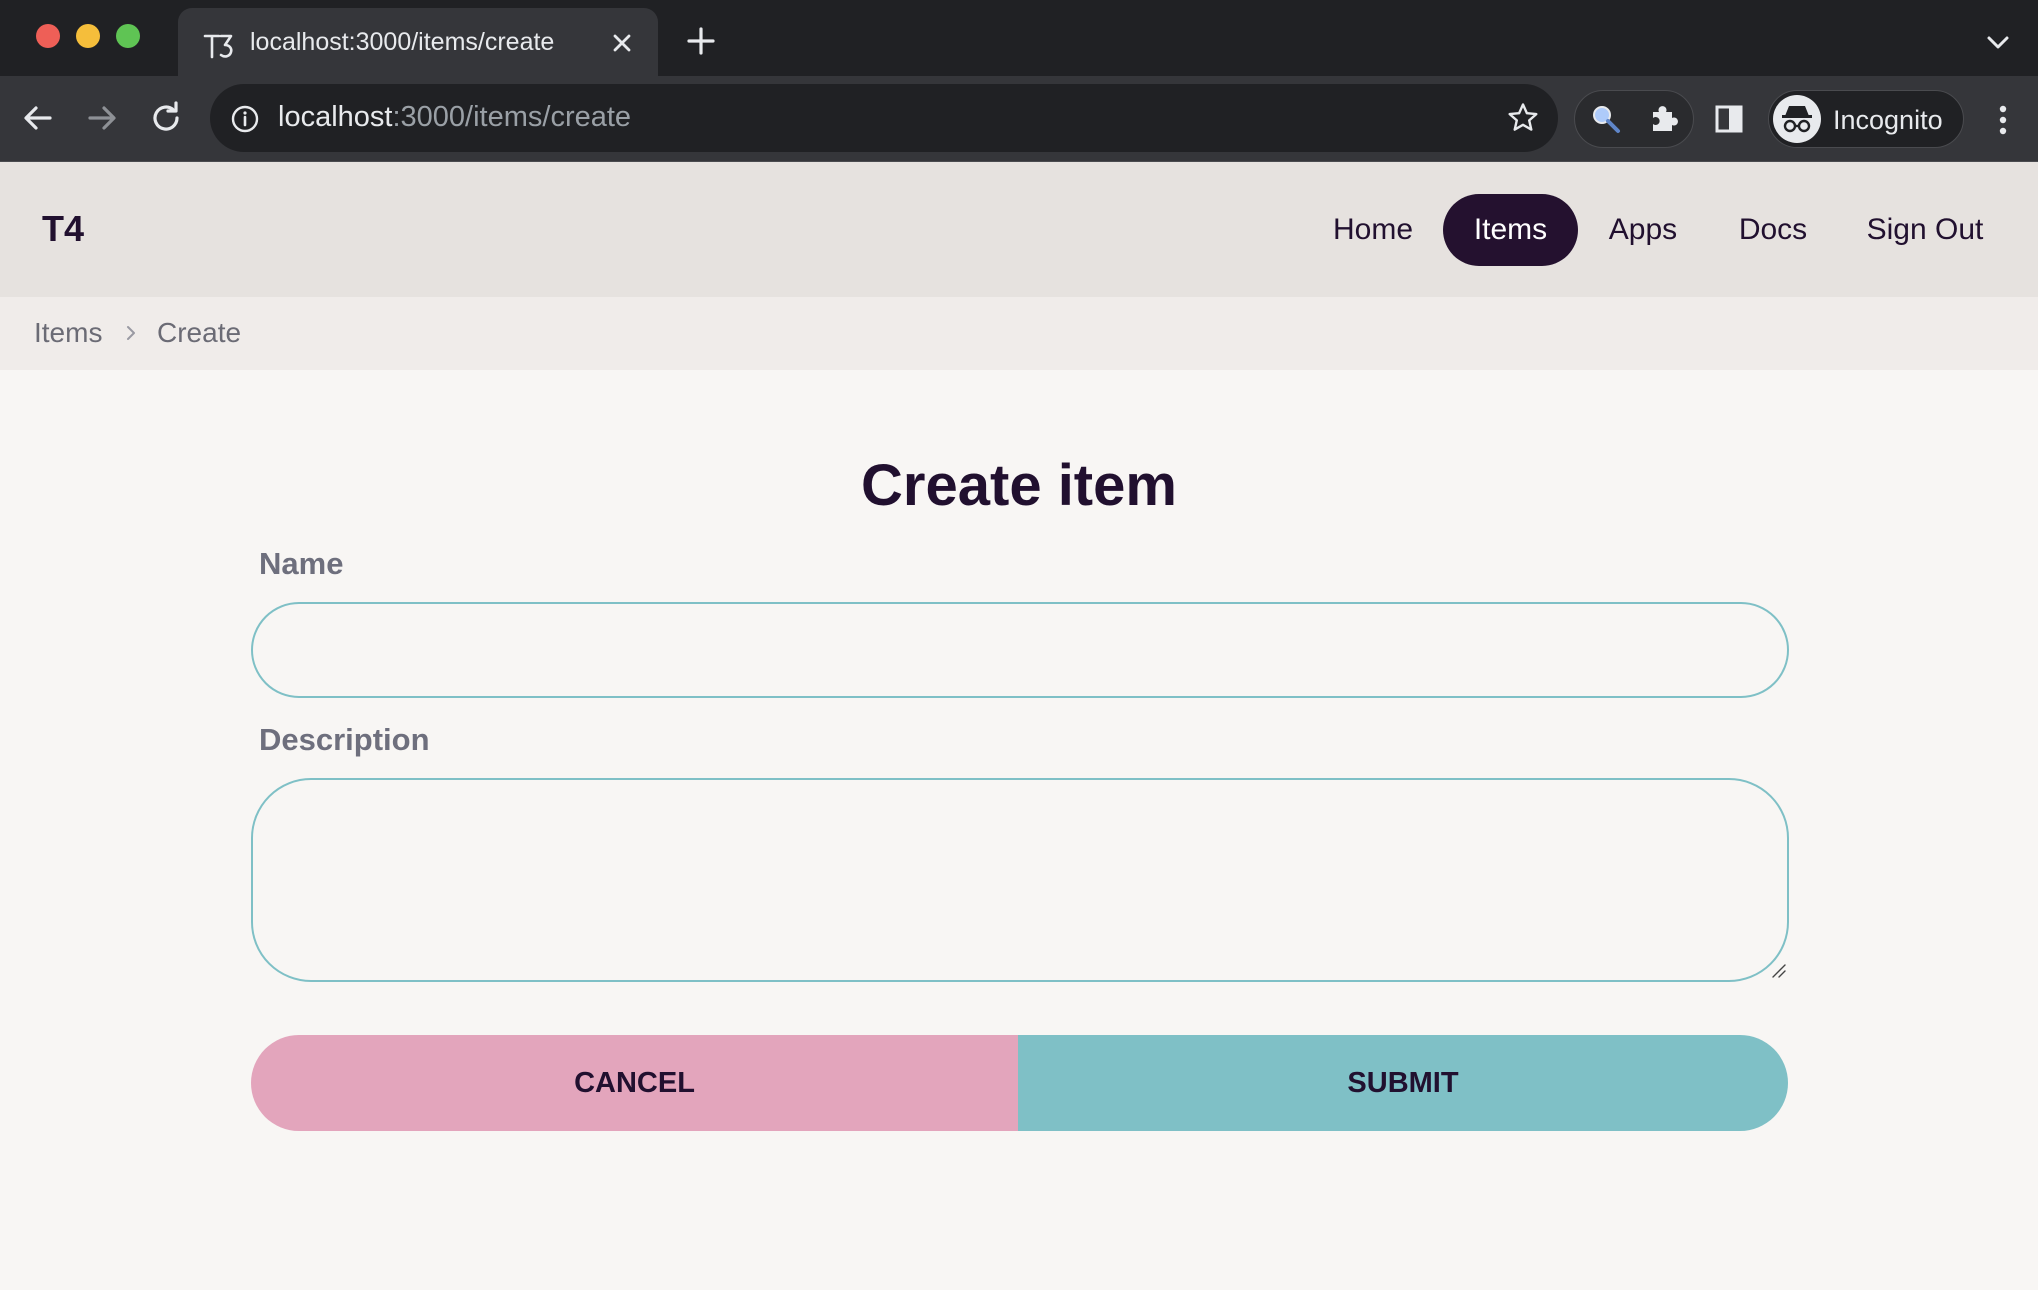 The height and width of the screenshot is (1290, 2038). What do you see at coordinates (1020, 650) in the screenshot?
I see `name-input` at bounding box center [1020, 650].